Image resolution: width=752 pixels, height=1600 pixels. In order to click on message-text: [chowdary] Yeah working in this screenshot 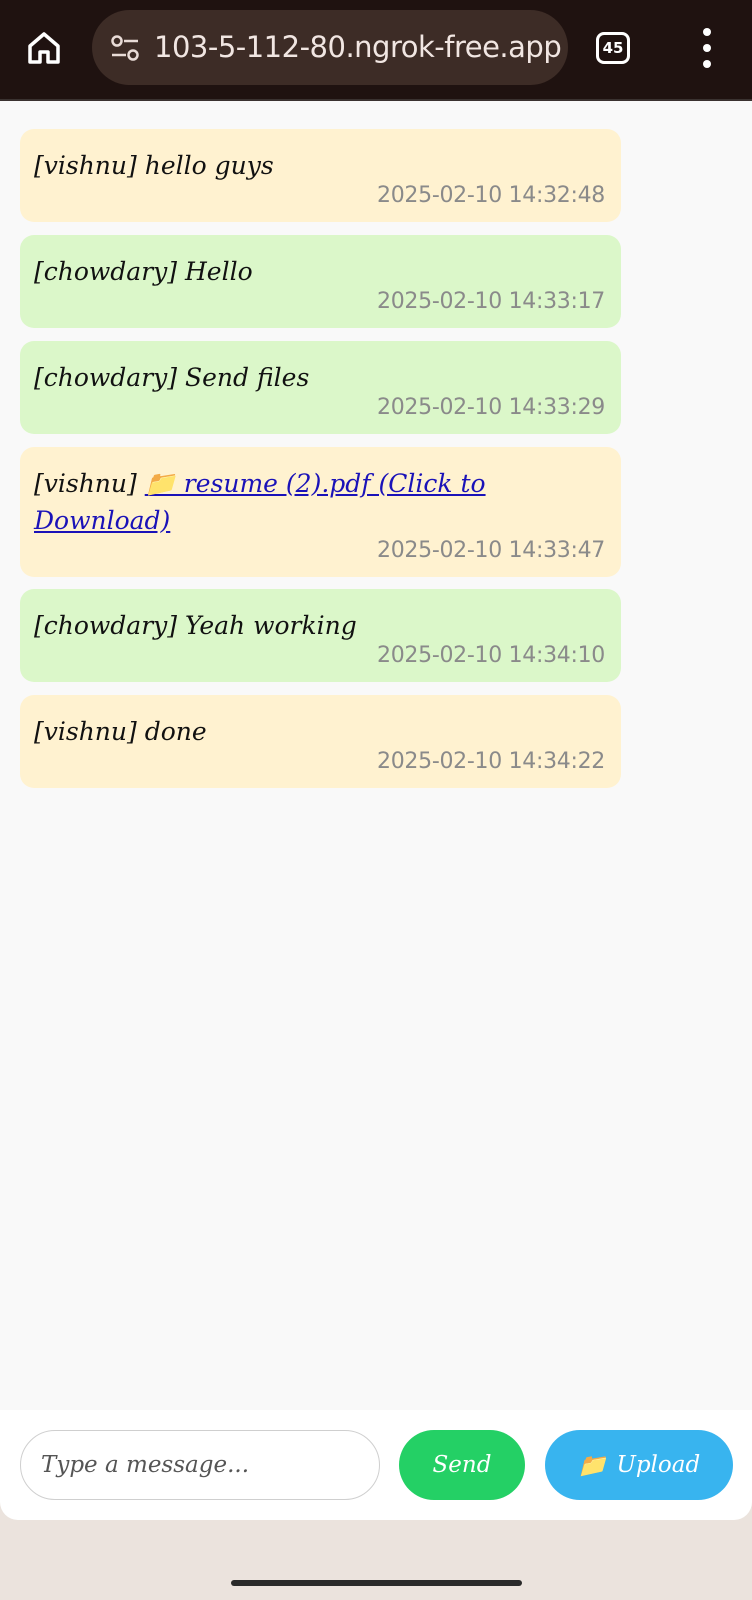, I will do `click(195, 625)`.